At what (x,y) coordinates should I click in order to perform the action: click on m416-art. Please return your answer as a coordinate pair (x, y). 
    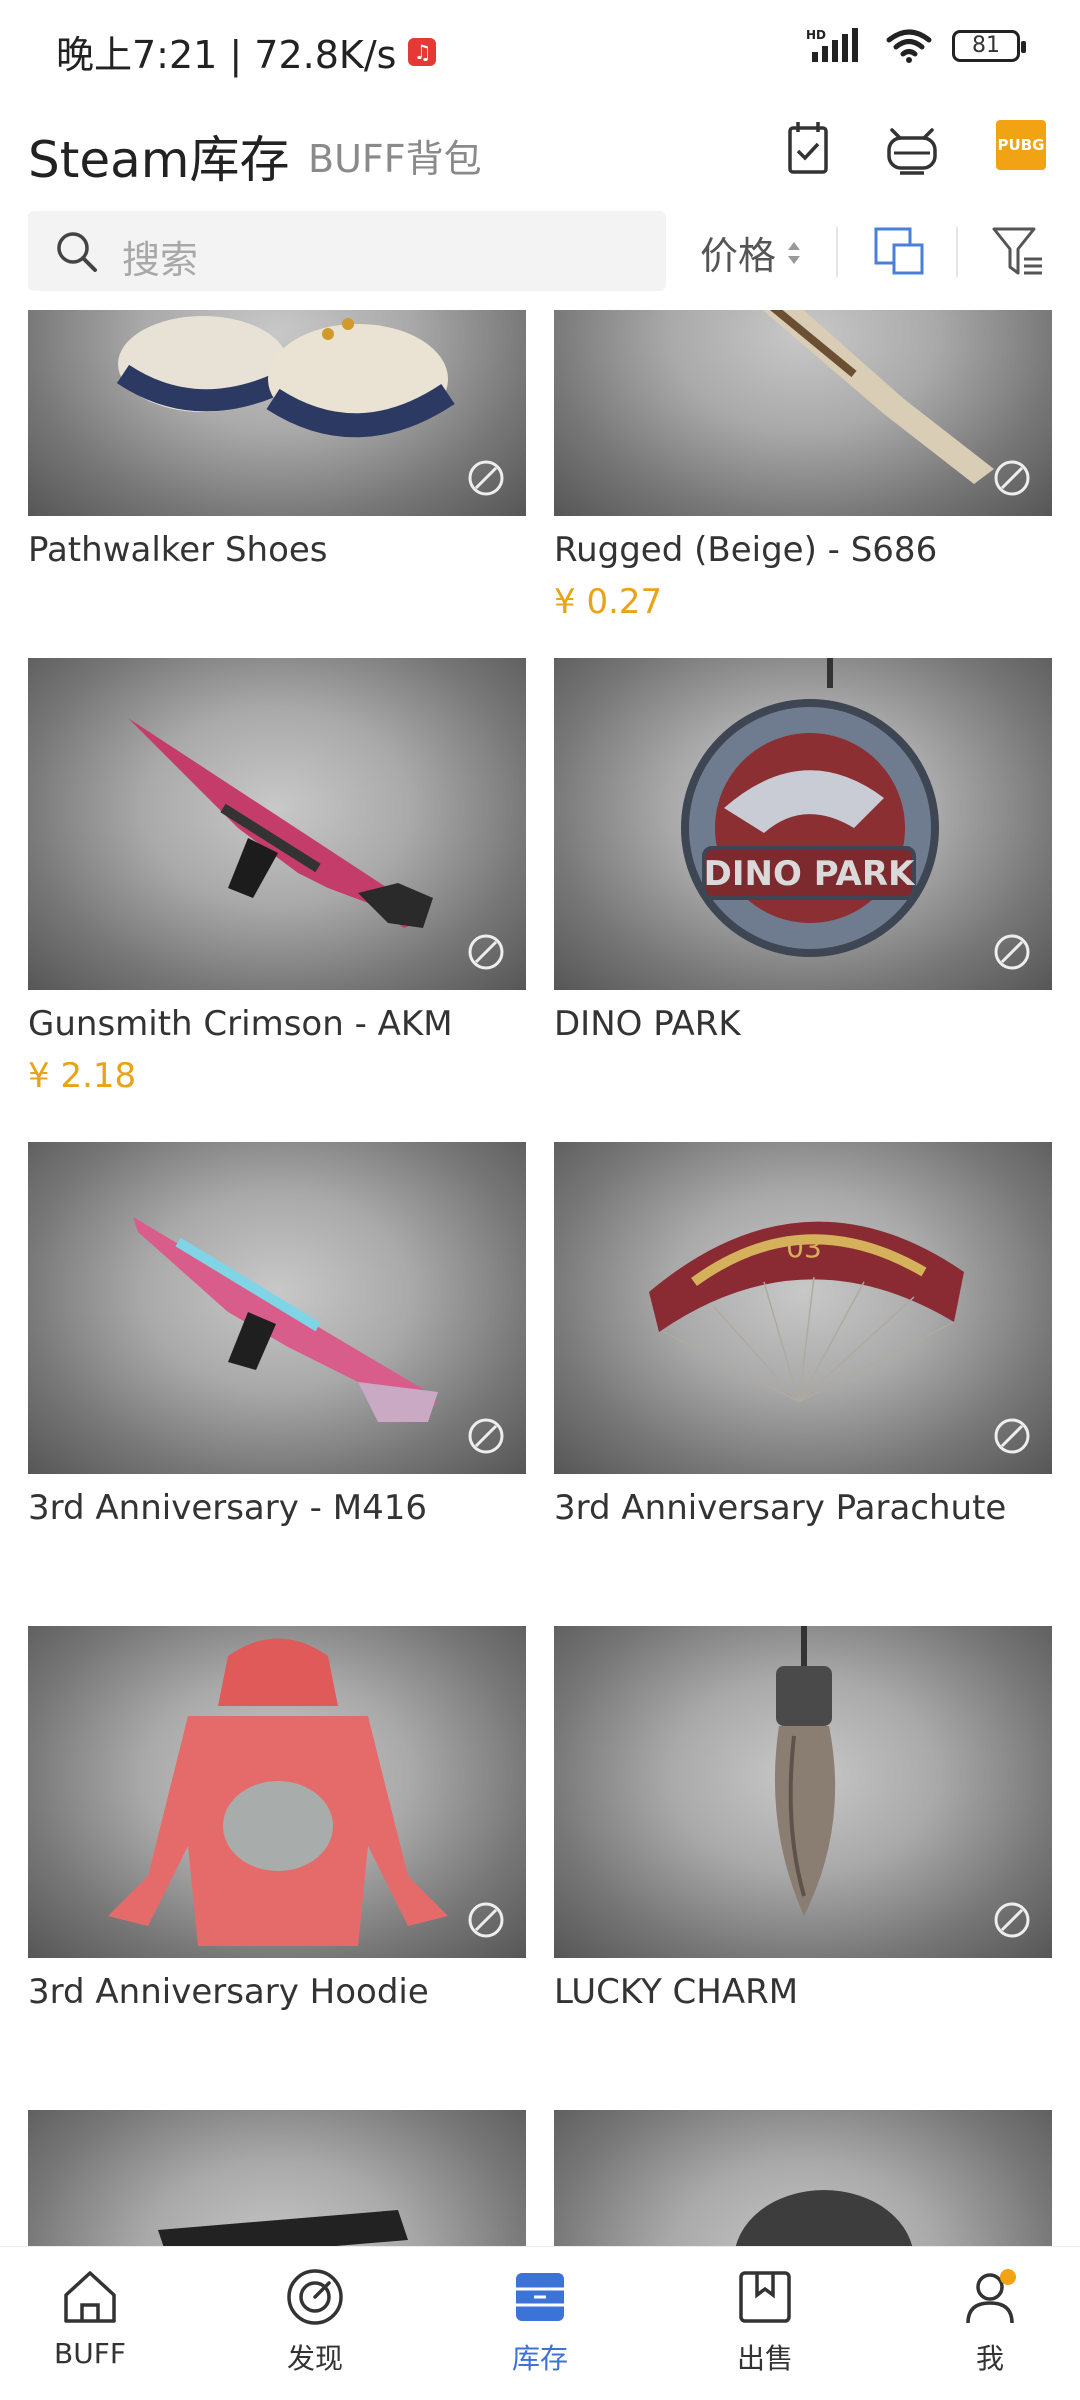
    Looking at the image, I should click on (285, 1319).